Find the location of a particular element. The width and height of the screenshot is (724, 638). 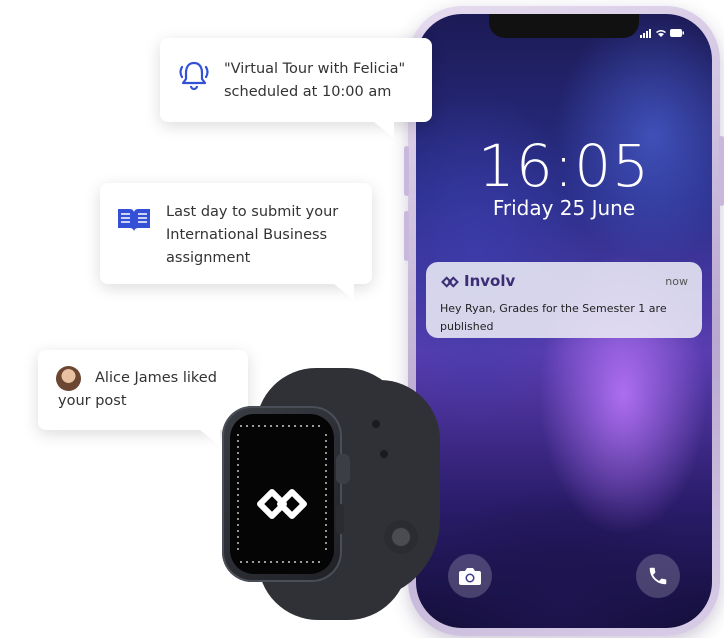

phone-icon is located at coordinates (658, 576).